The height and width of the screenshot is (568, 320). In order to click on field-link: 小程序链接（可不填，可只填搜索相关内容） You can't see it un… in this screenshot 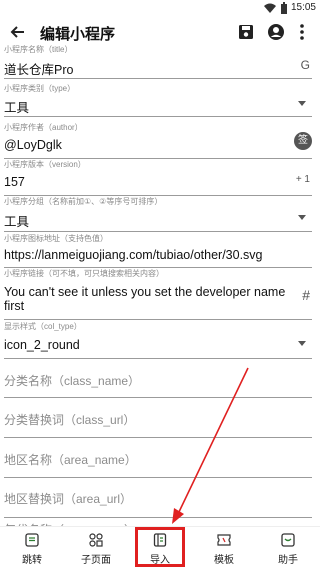, I will do `click(160, 295)`.